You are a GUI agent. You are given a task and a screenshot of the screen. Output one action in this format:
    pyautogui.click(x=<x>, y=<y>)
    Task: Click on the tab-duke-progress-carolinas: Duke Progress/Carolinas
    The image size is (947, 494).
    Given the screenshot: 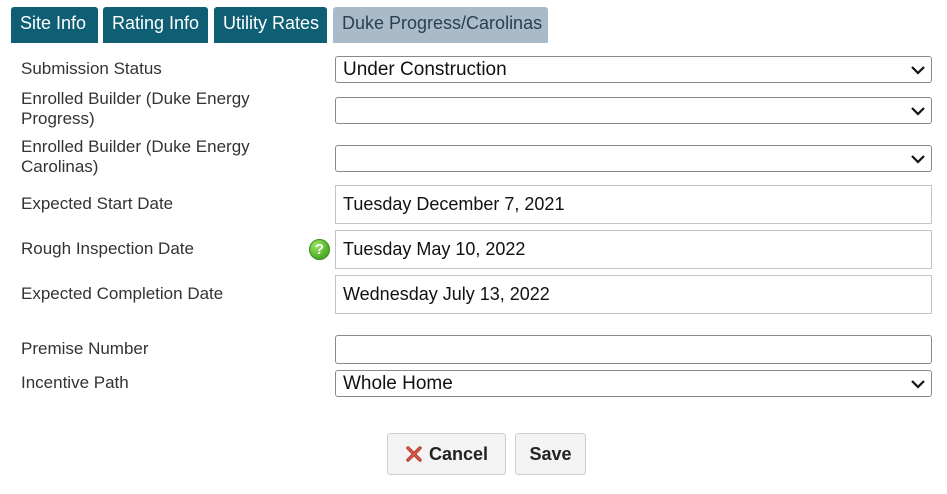 What is the action you would take?
    pyautogui.click(x=440, y=25)
    